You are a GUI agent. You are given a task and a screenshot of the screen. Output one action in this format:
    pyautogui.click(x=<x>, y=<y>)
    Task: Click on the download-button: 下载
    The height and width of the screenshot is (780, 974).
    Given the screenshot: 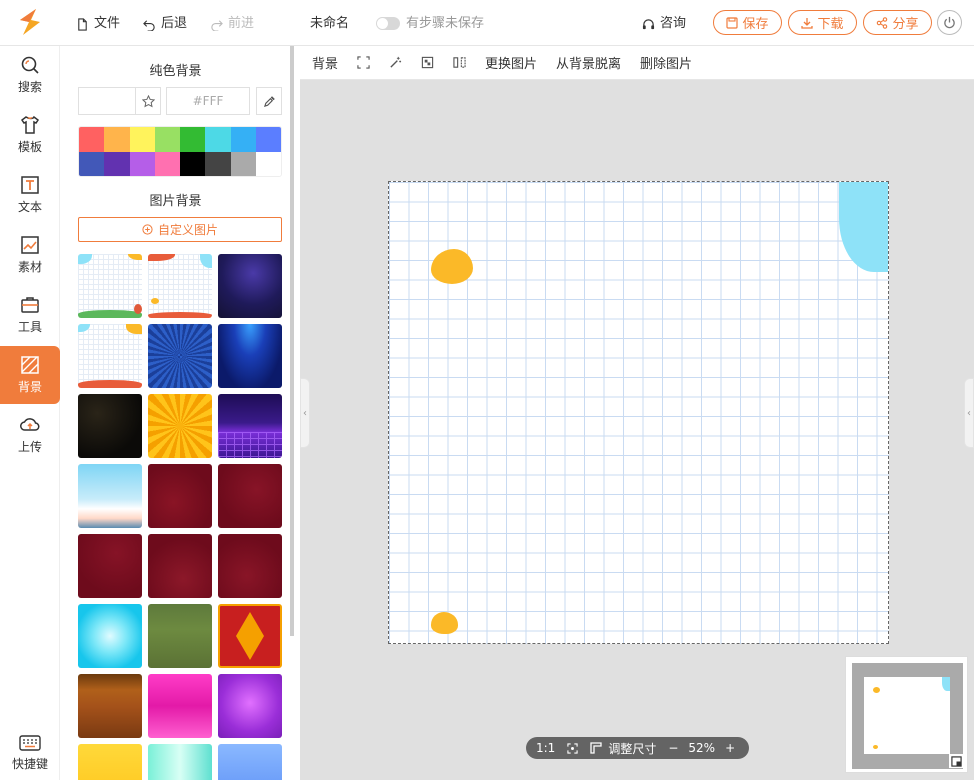 What is the action you would take?
    pyautogui.click(x=822, y=22)
    